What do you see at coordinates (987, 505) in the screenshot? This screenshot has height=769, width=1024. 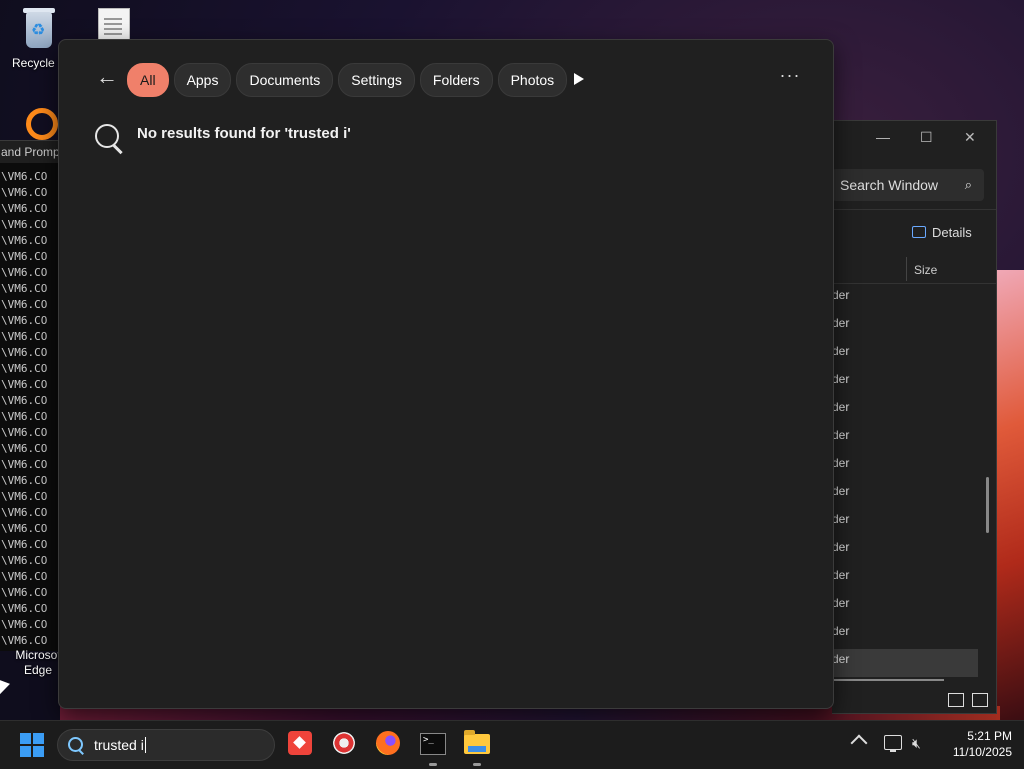 I see `vertical-scrollbar` at bounding box center [987, 505].